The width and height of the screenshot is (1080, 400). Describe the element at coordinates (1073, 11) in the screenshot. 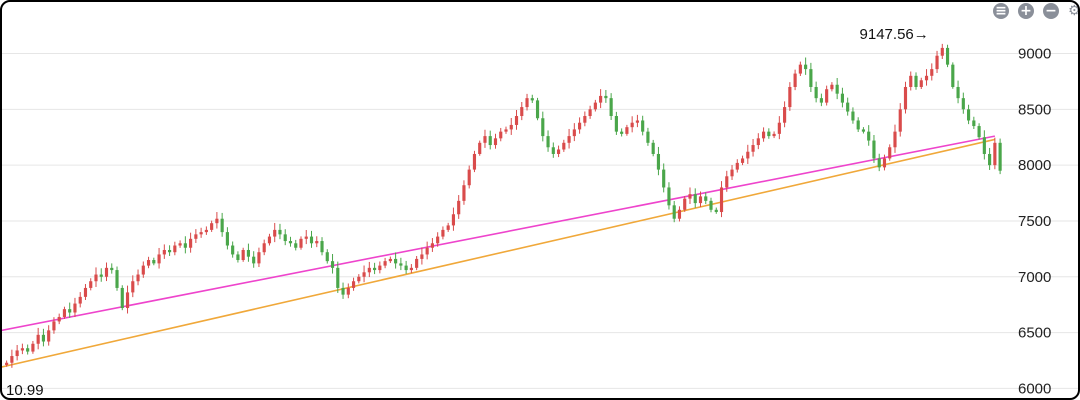

I see `settings-icon: ⚙` at that location.